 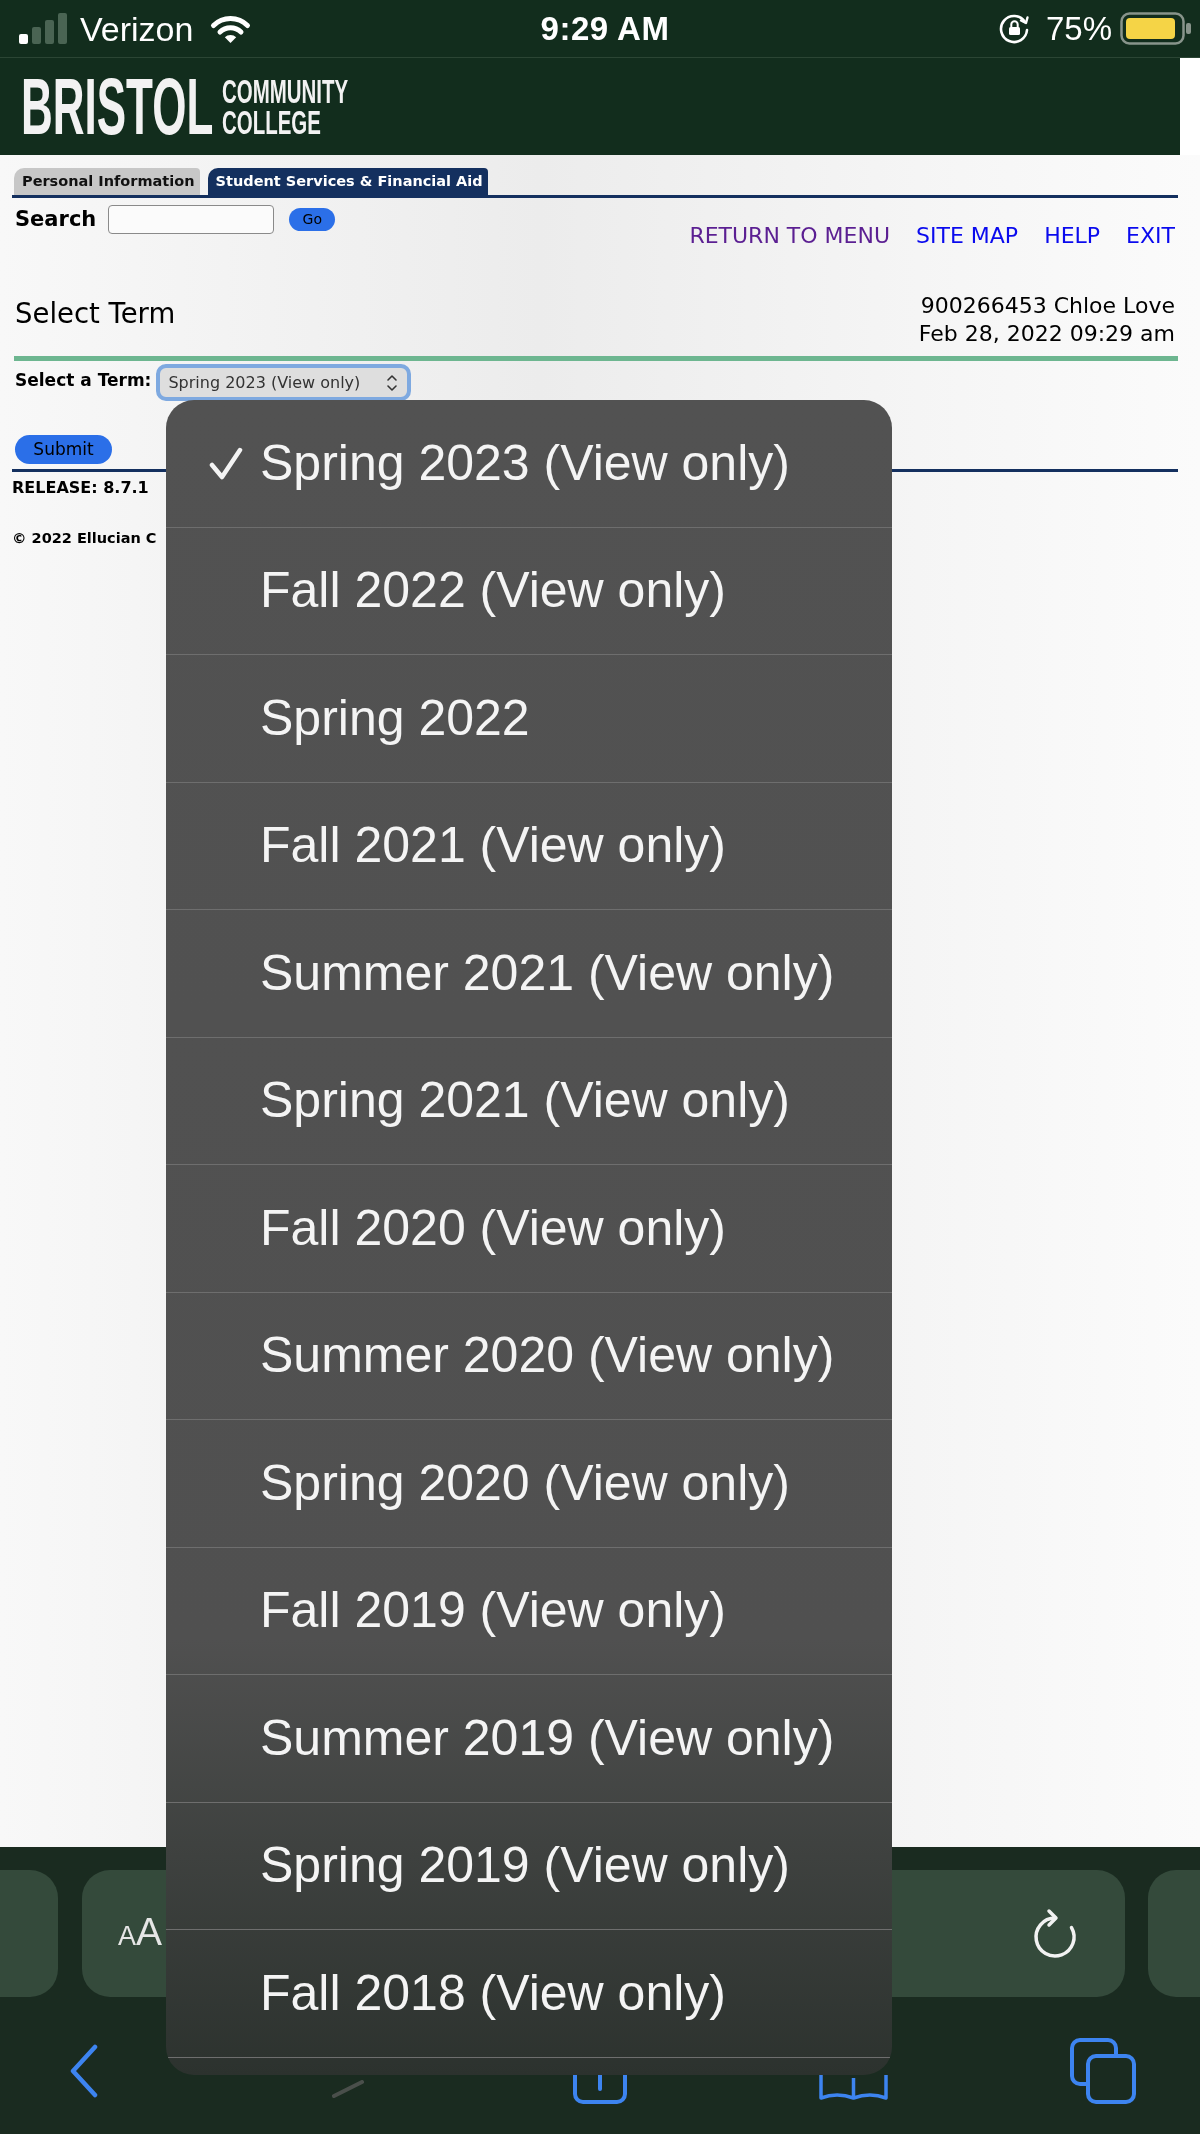 I want to click on term-option: Fall 2019 (View only), so click(x=529, y=1611).